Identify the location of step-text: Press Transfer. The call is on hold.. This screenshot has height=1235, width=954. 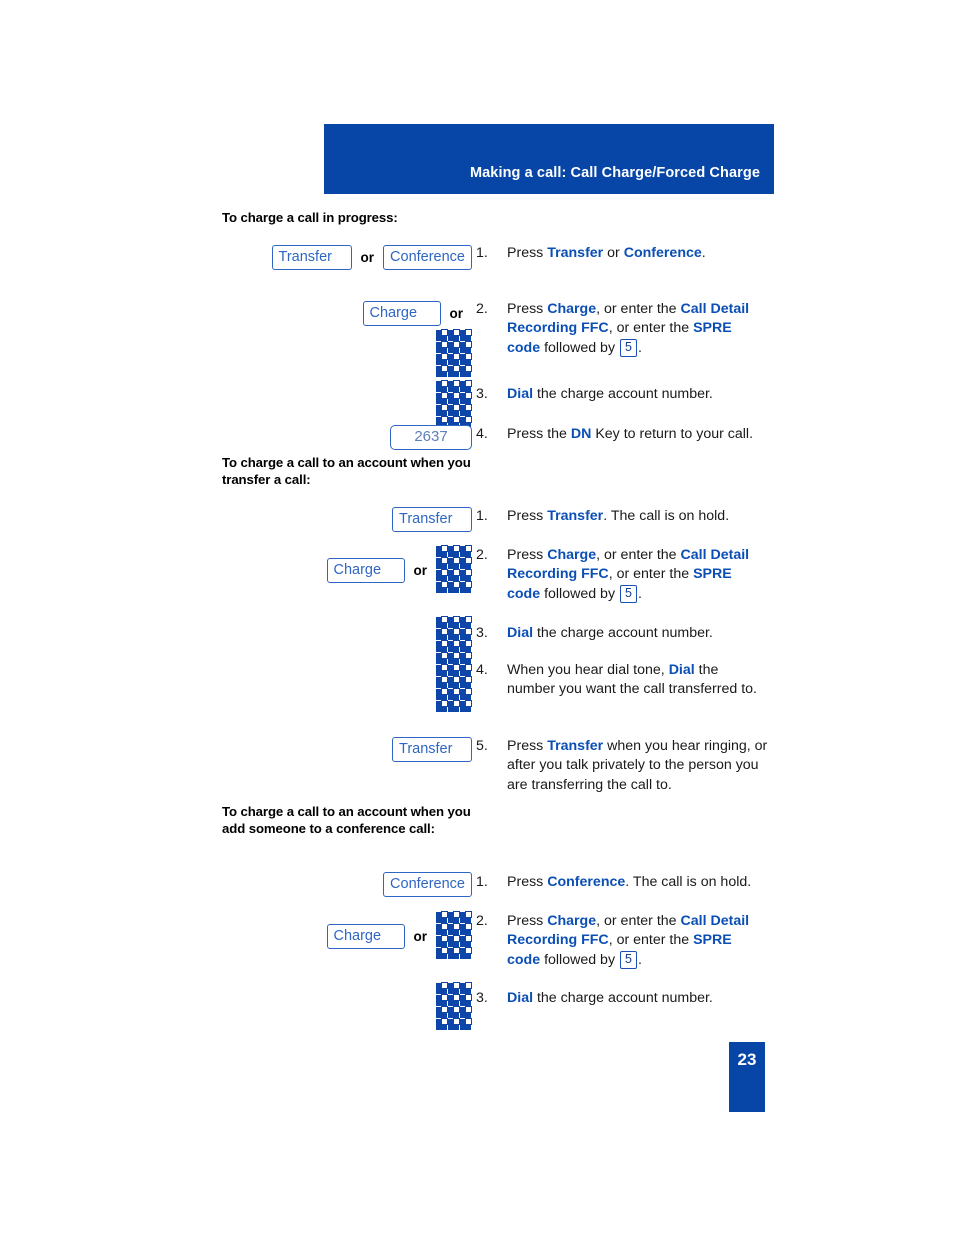
(618, 516).